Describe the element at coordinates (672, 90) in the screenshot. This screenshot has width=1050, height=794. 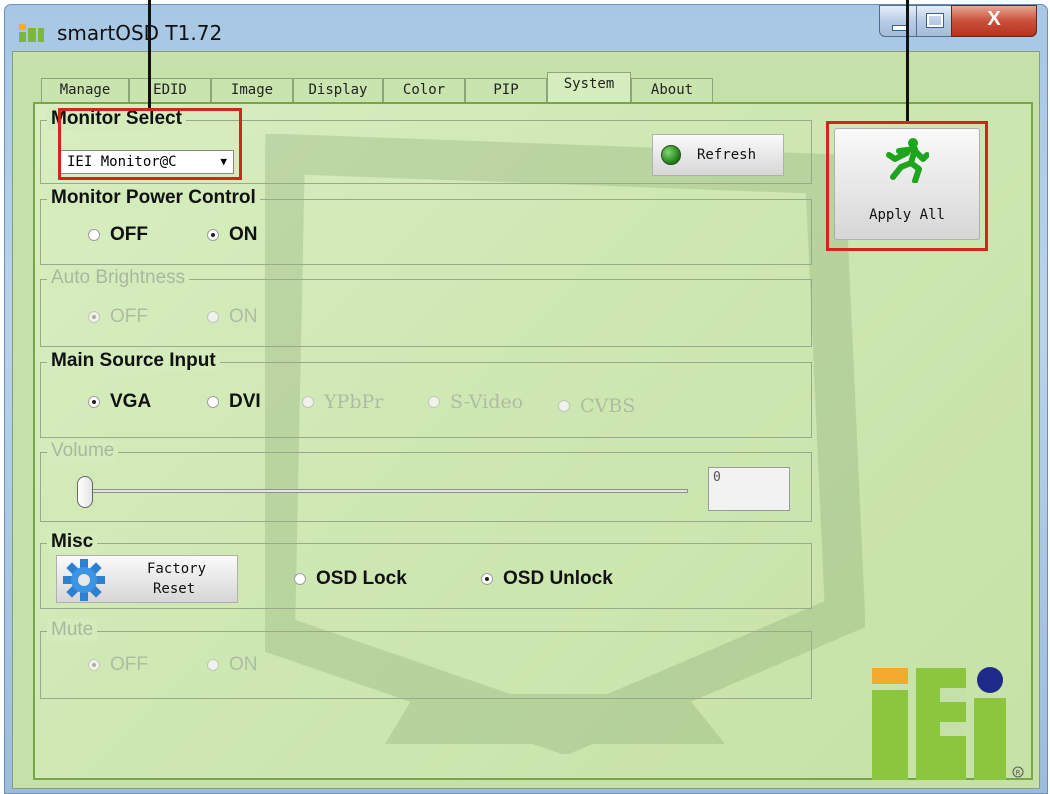
I see `tab-about: About` at that location.